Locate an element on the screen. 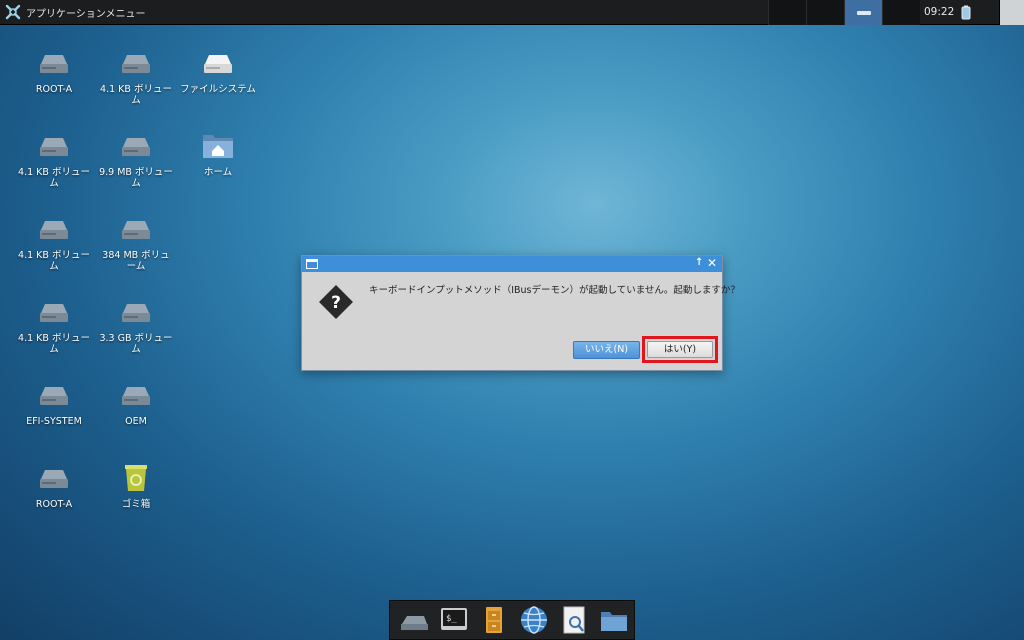 This screenshot has width=1024, height=640. dock: $_ is located at coordinates (512, 620).